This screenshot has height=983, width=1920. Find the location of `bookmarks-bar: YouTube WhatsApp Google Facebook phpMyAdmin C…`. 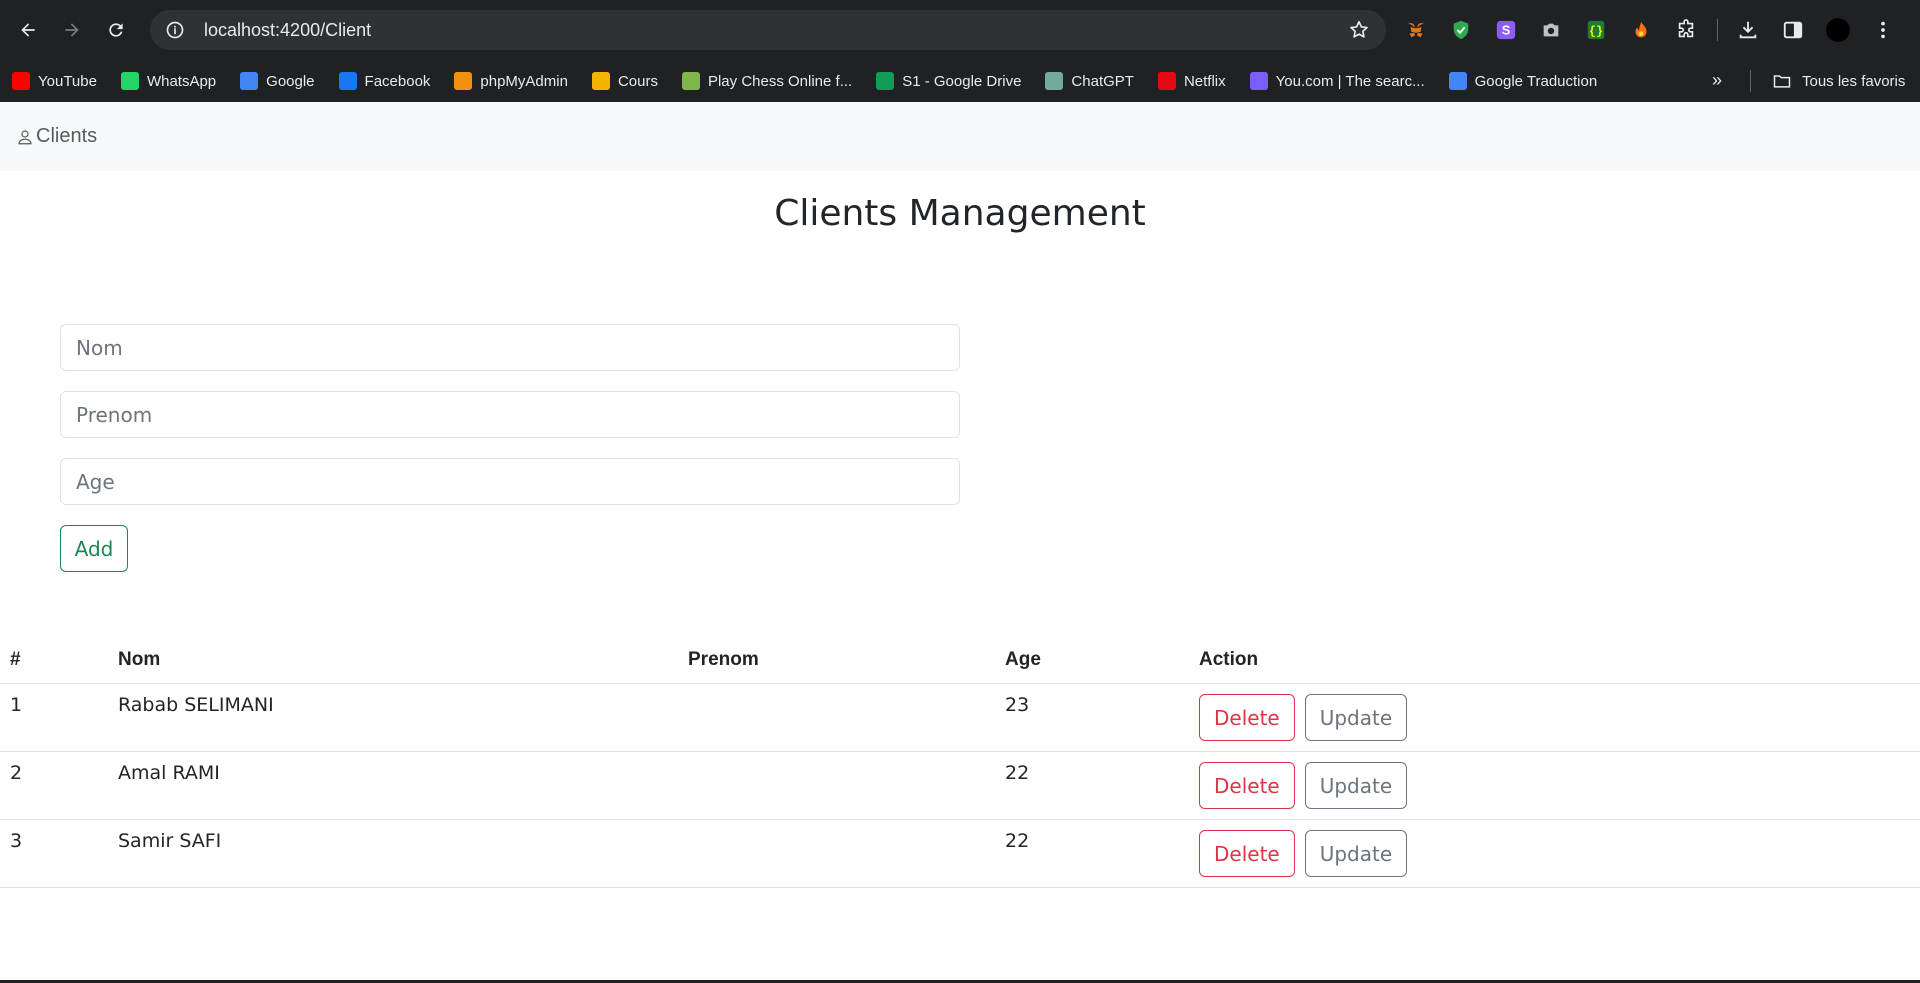

bookmarks-bar: YouTube WhatsApp Google Facebook phpMyAdmin C… is located at coordinates (960, 81).